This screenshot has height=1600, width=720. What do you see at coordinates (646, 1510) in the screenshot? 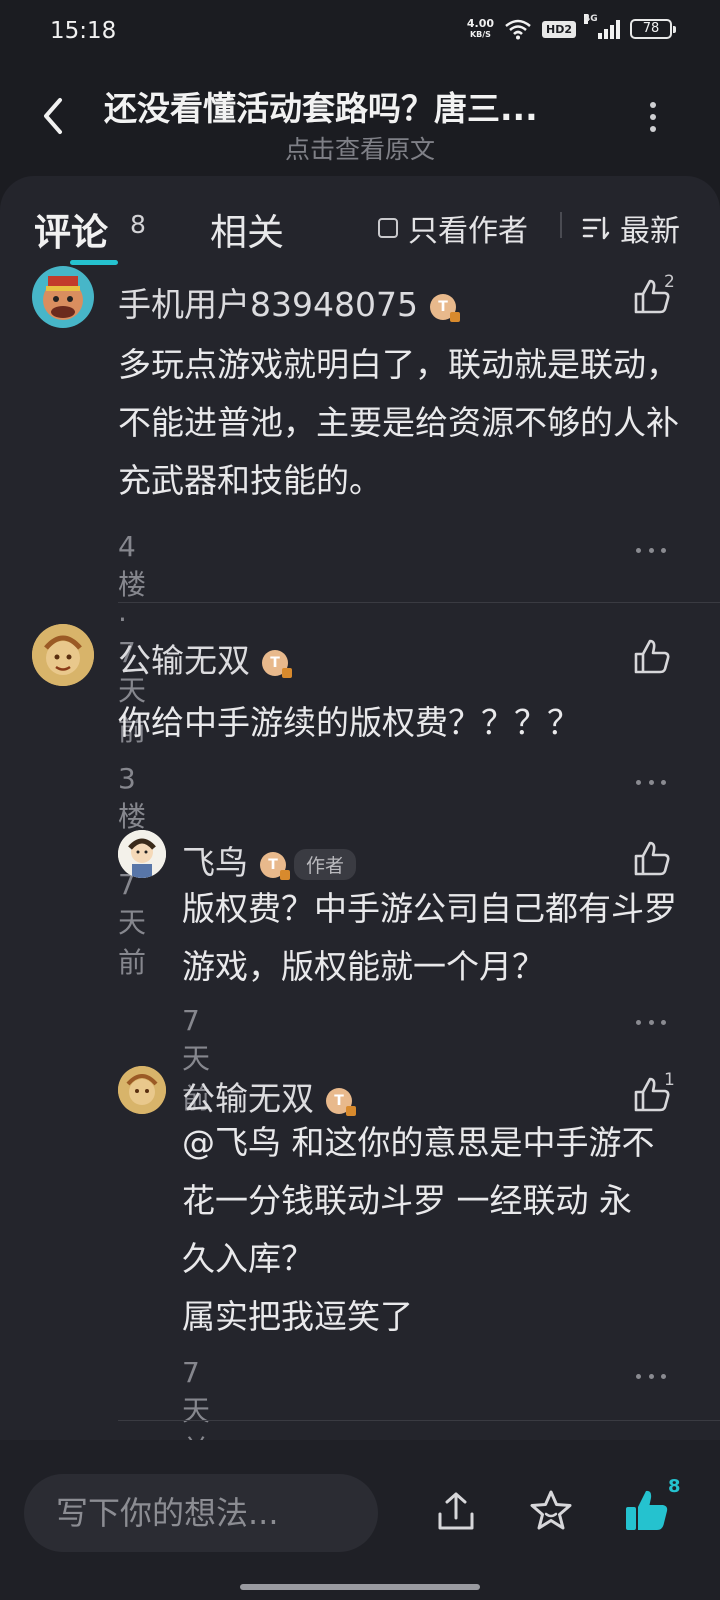
I see `thumbs-up-icon` at bounding box center [646, 1510].